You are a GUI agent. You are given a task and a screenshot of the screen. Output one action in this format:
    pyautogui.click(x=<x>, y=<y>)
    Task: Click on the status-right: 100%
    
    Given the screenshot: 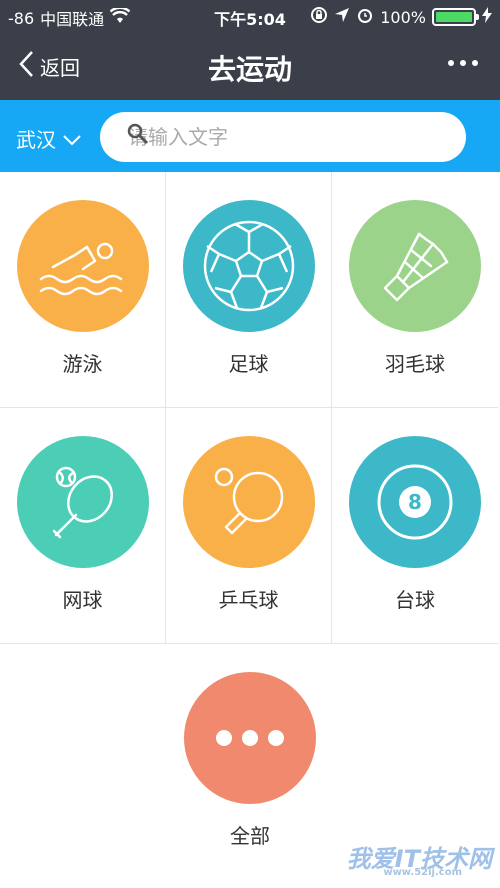 What is the action you would take?
    pyautogui.click(x=401, y=17)
    